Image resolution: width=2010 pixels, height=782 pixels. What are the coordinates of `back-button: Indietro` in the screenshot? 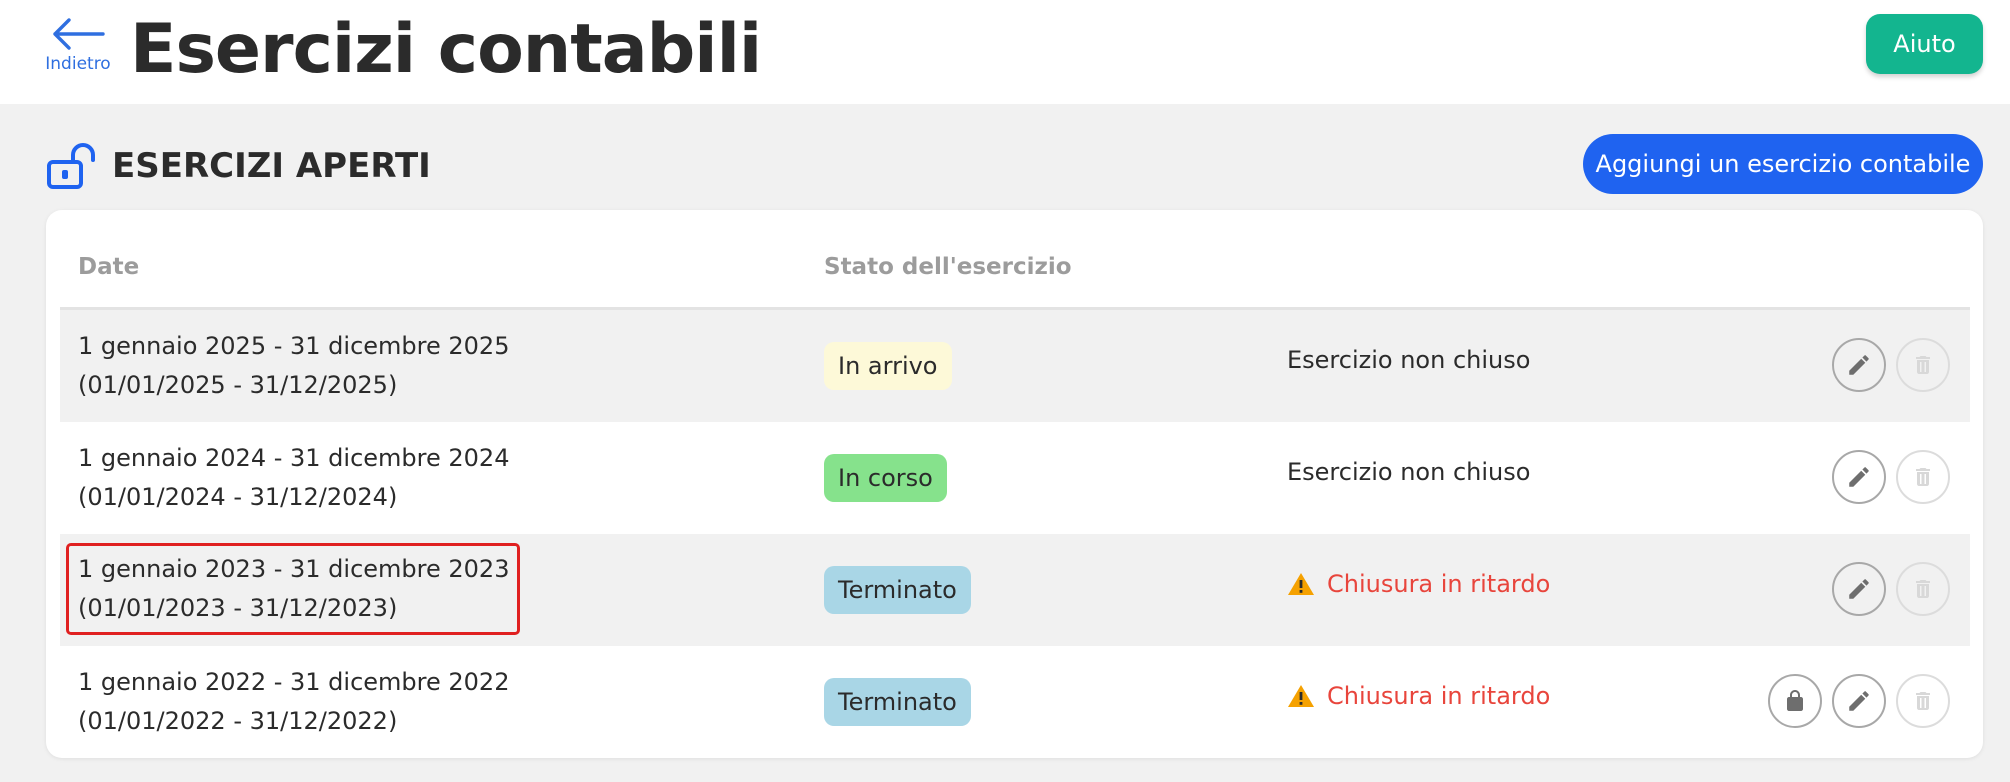 It's located at (78, 50).